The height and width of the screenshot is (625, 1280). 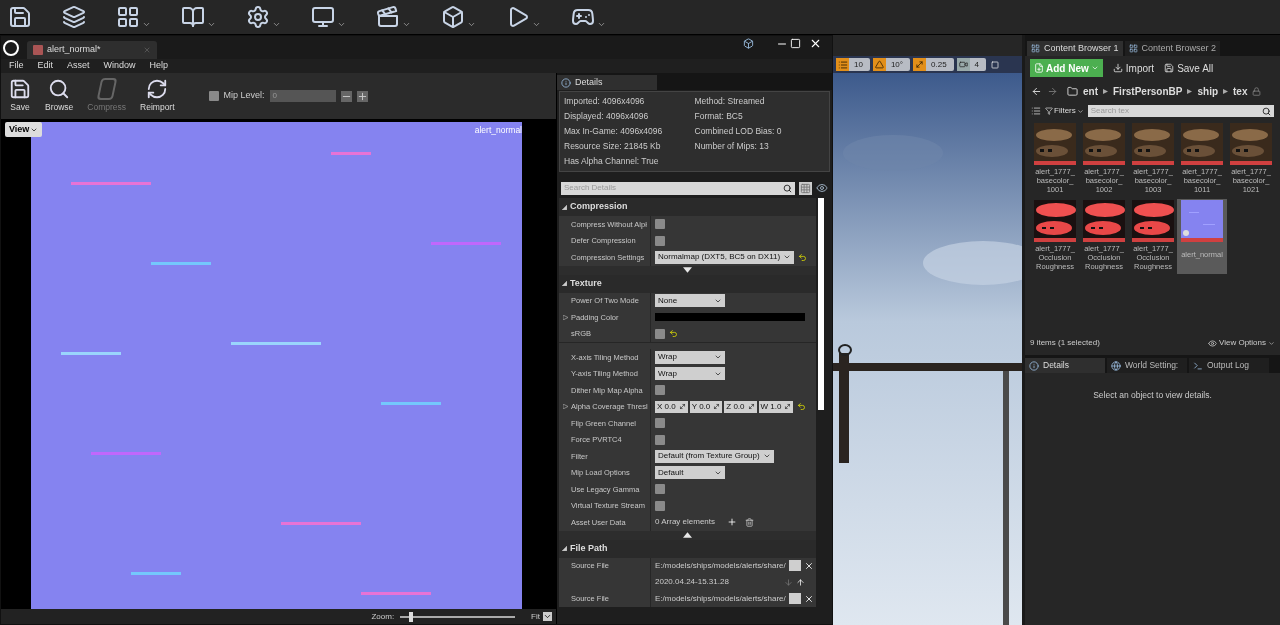 I want to click on menu-item: Help, so click(x=159, y=66).